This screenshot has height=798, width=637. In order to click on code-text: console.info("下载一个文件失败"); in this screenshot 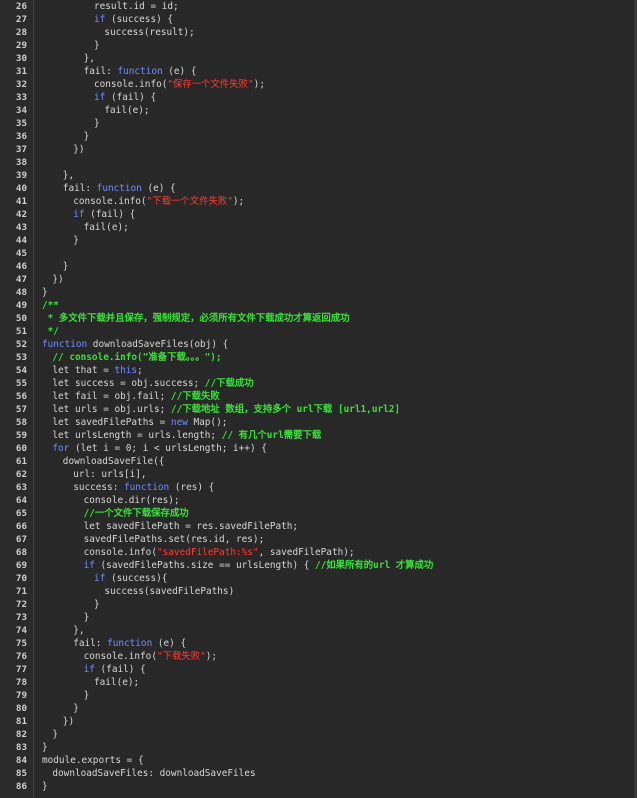, I will do `click(143, 201)`.